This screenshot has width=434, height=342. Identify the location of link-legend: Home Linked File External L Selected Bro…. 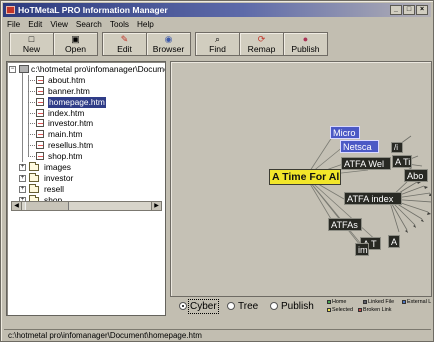
(379, 308).